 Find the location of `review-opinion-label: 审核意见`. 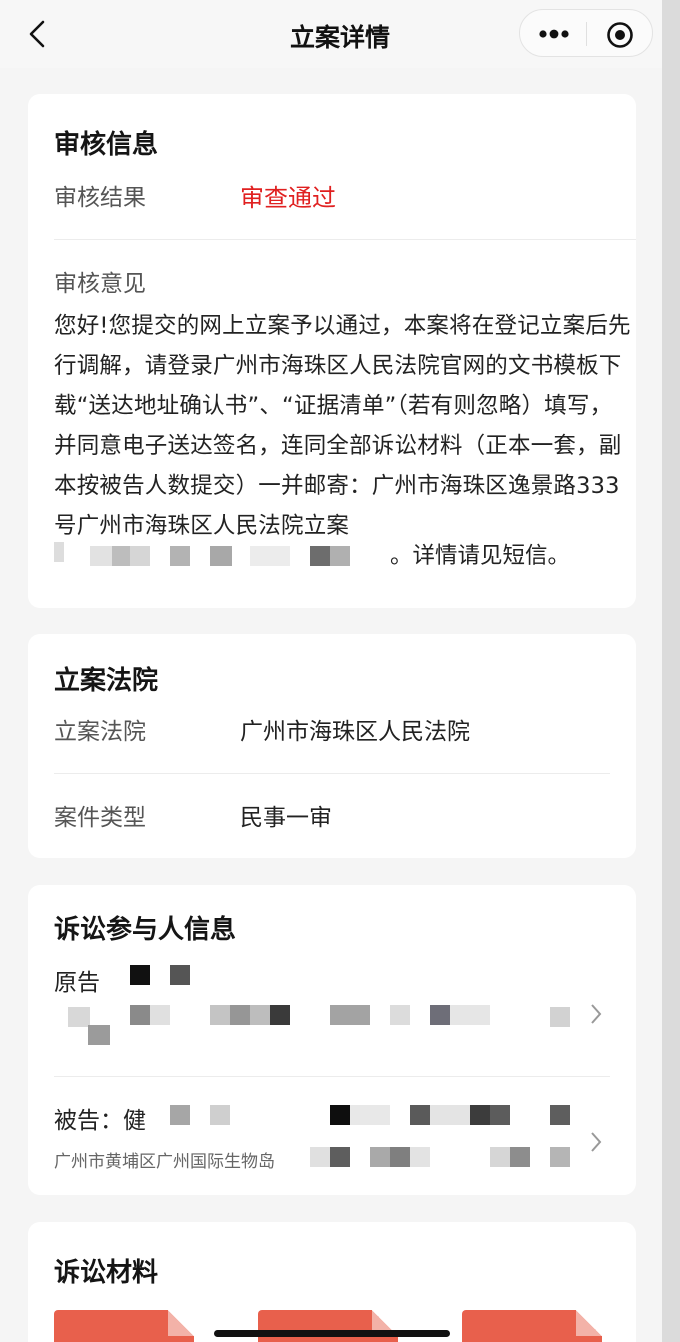

review-opinion-label: 审核意见 is located at coordinates (100, 284).